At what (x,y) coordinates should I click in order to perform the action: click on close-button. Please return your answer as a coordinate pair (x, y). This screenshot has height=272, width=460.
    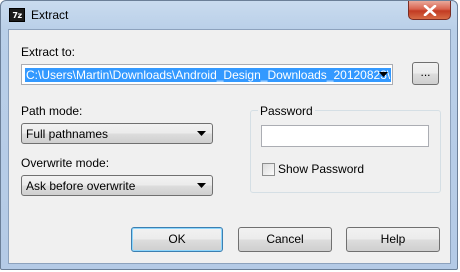
    Looking at the image, I should click on (429, 10).